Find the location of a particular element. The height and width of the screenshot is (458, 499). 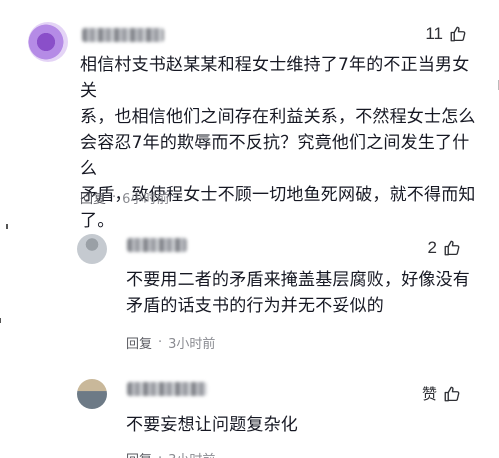

comment-text-line: 系，也相信他们之间存在利益关系，不然程女士怎么 is located at coordinates (278, 117).